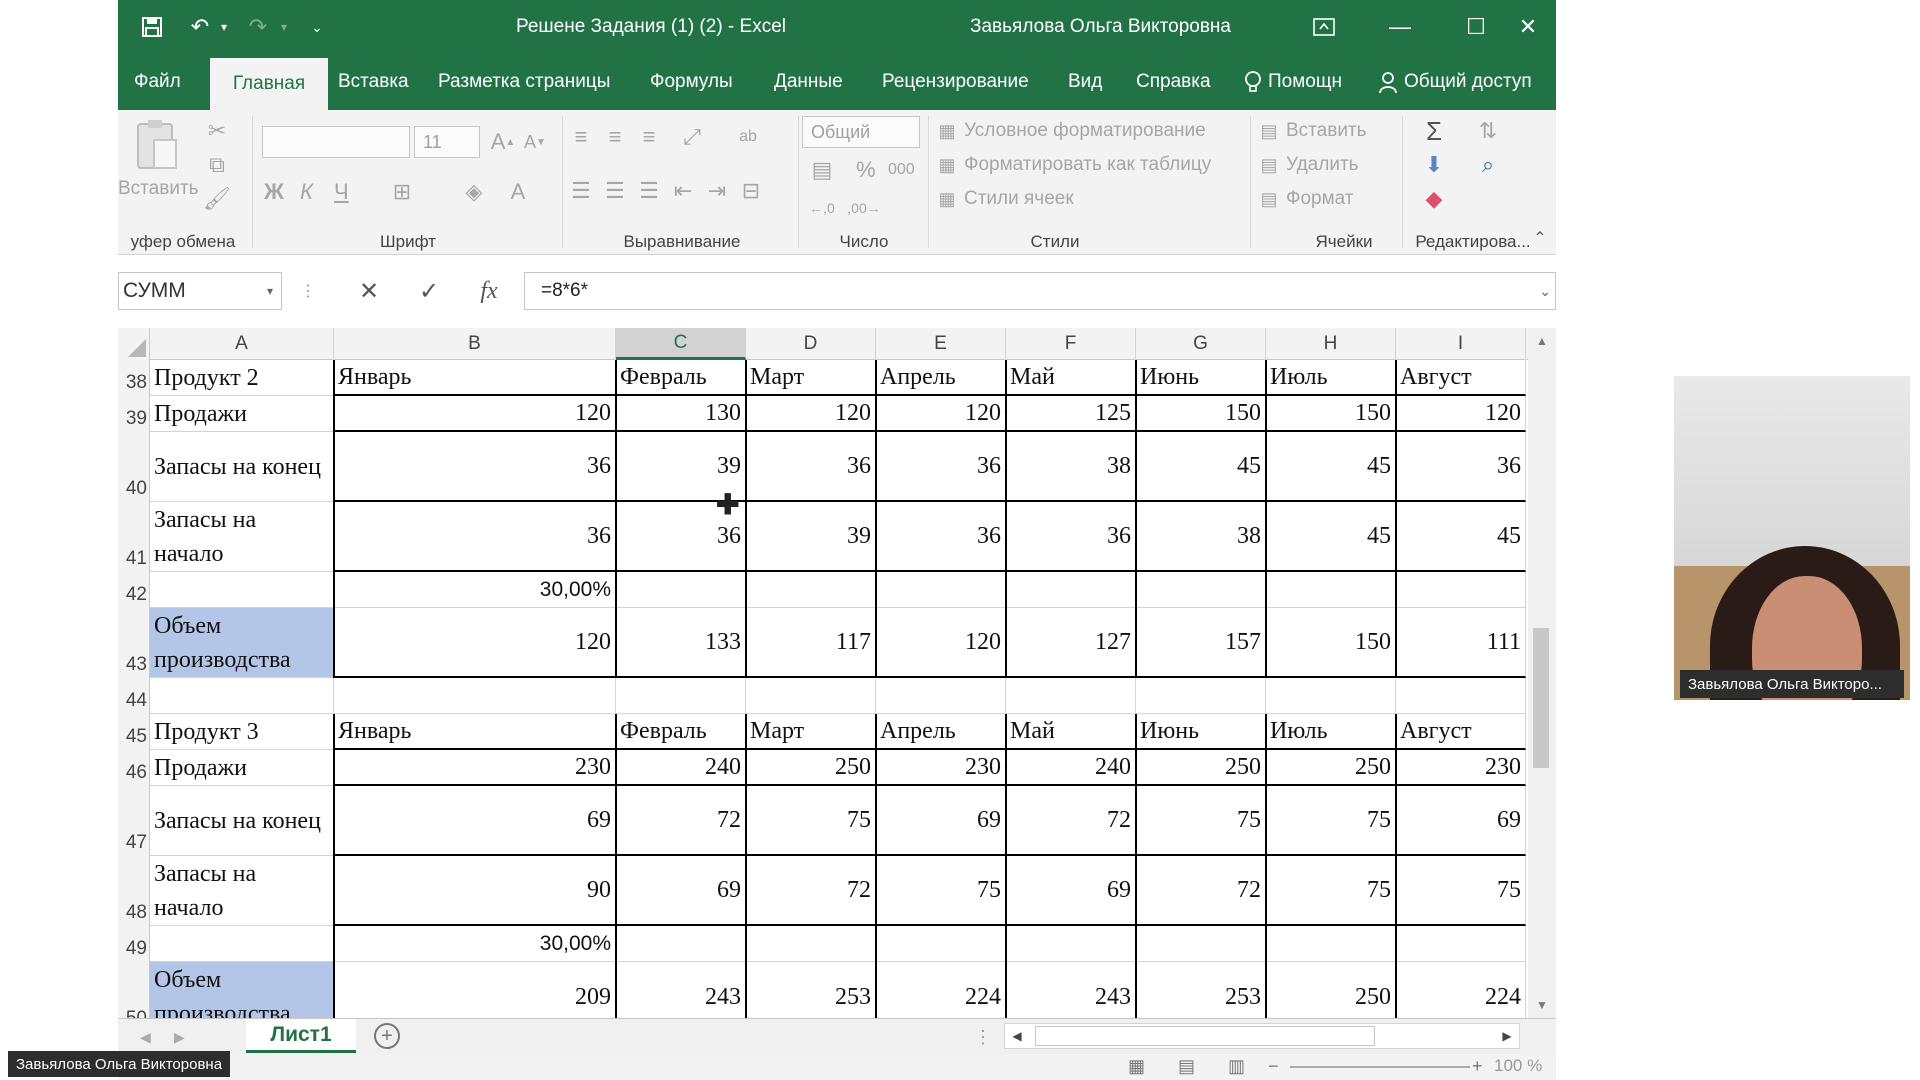 The image size is (1920, 1080). What do you see at coordinates (242, 537) in the screenshot?
I see `cell-a41: Запасы на начало` at bounding box center [242, 537].